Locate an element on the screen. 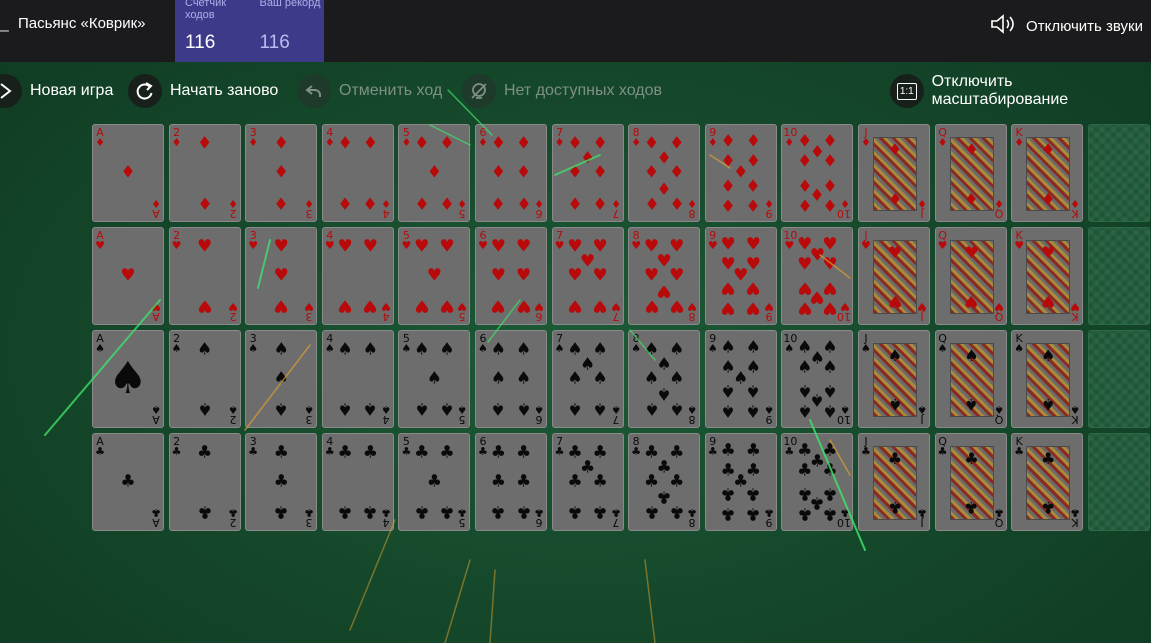  card-5-diamonds: 5 ♦ 5 ♦ ♦ ♦ ♦ ♦ ♦ is located at coordinates (434, 173).